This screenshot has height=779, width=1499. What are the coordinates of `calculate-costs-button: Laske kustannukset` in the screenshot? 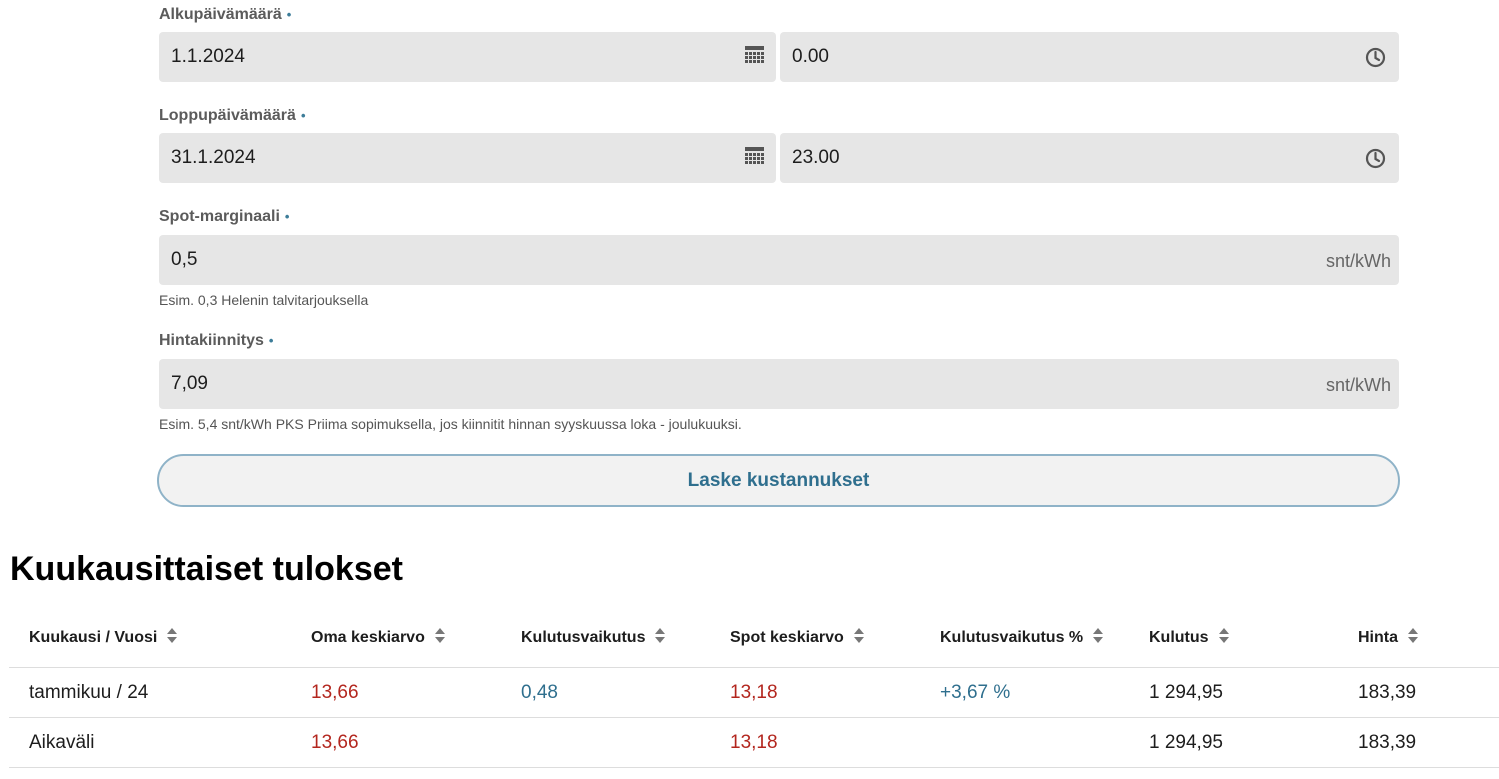 It's located at (778, 480).